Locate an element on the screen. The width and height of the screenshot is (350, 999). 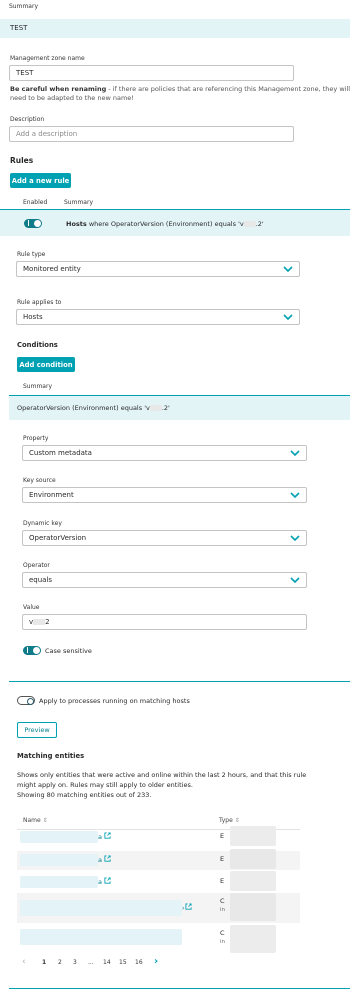
zone-title-band is located at coordinates (175, 28).